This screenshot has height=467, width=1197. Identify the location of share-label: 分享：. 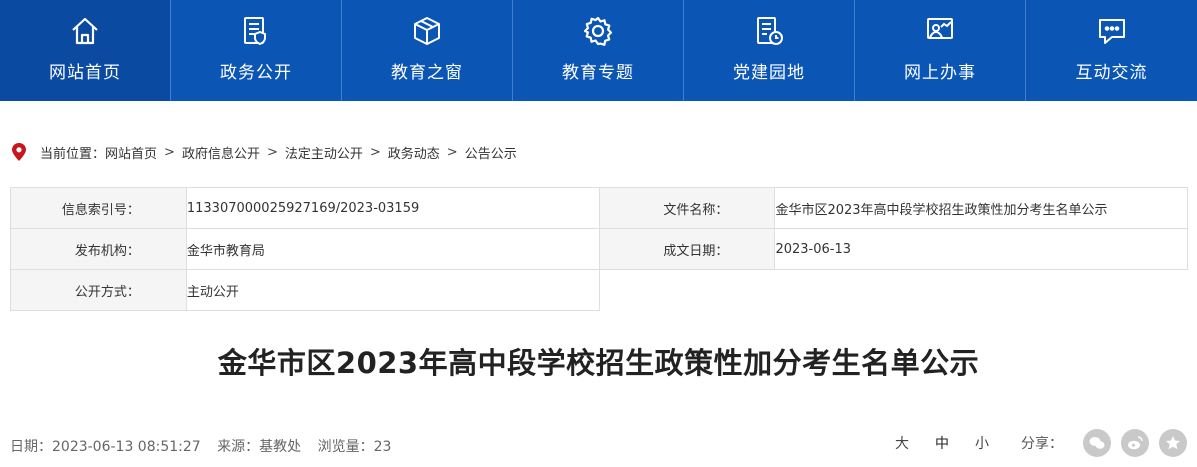
(1042, 444).